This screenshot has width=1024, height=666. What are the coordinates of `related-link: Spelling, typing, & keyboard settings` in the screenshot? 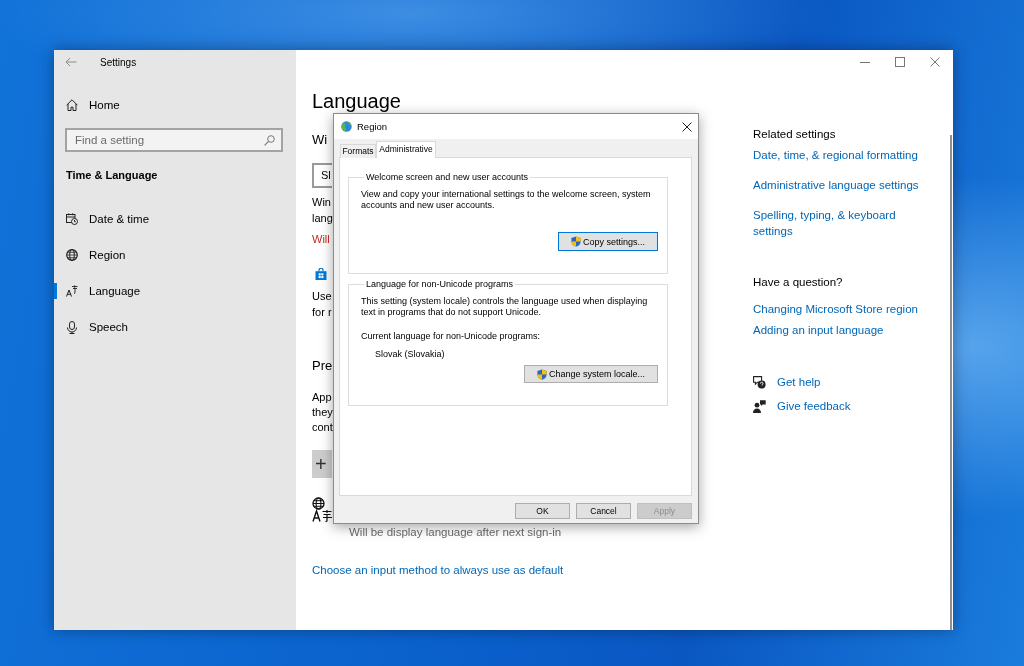 It's located at (843, 223).